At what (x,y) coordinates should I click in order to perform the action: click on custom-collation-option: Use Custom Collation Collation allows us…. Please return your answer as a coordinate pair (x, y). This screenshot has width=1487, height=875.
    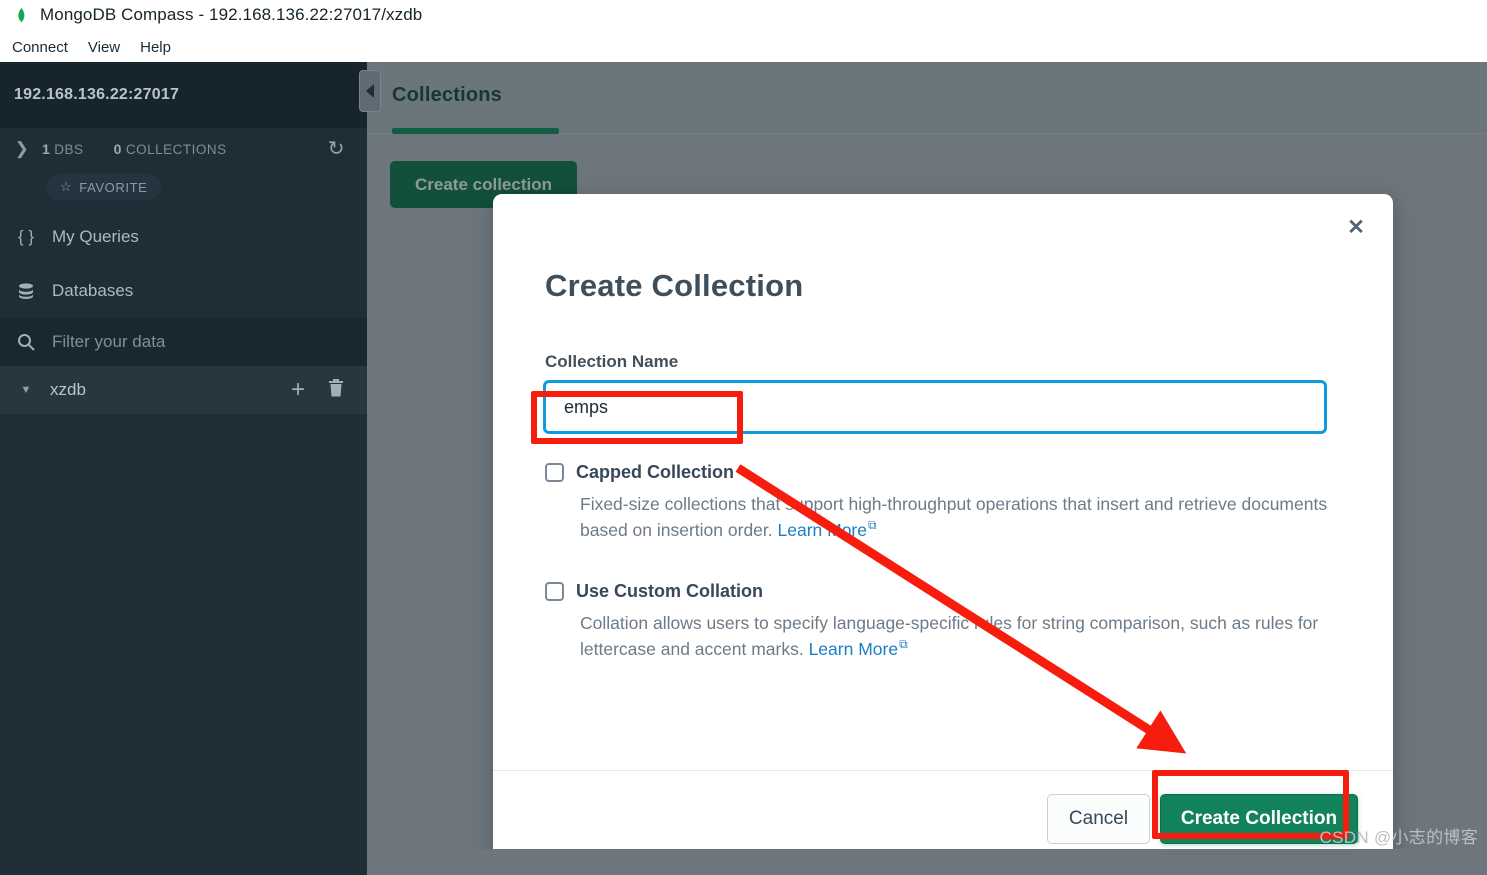
    Looking at the image, I should click on (943, 621).